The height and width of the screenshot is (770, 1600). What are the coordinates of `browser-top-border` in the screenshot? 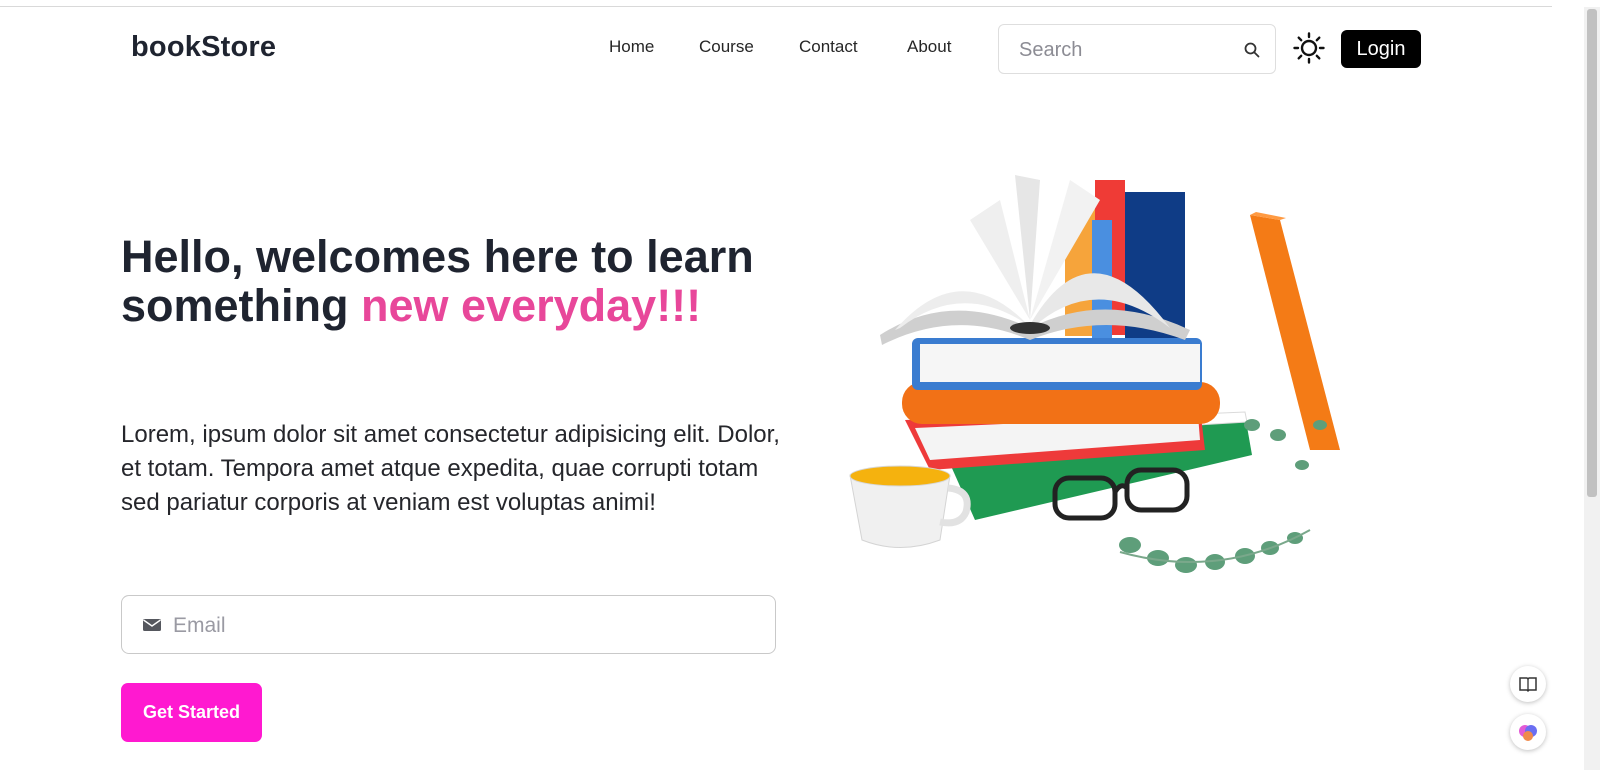 It's located at (776, 6).